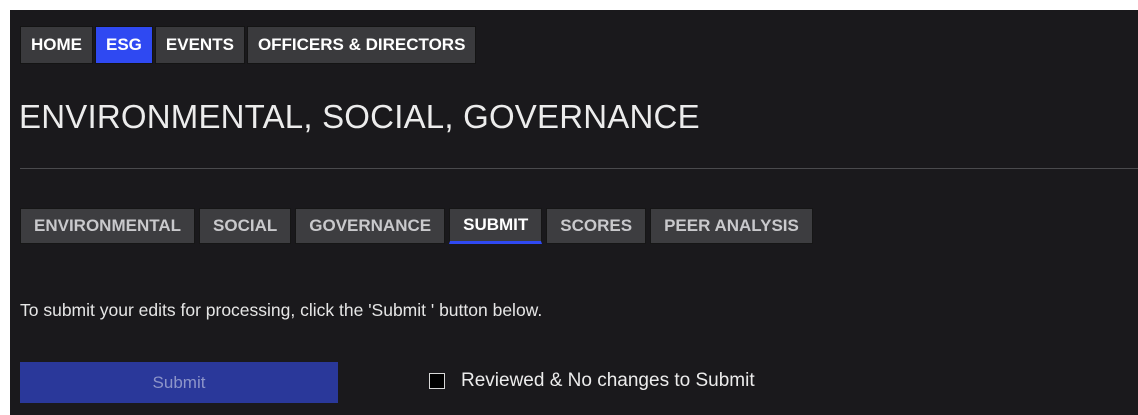 This screenshot has width=1138, height=415. What do you see at coordinates (361, 45) in the screenshot?
I see `tab-officers-directors: OFFICERS & DIRECTORS` at bounding box center [361, 45].